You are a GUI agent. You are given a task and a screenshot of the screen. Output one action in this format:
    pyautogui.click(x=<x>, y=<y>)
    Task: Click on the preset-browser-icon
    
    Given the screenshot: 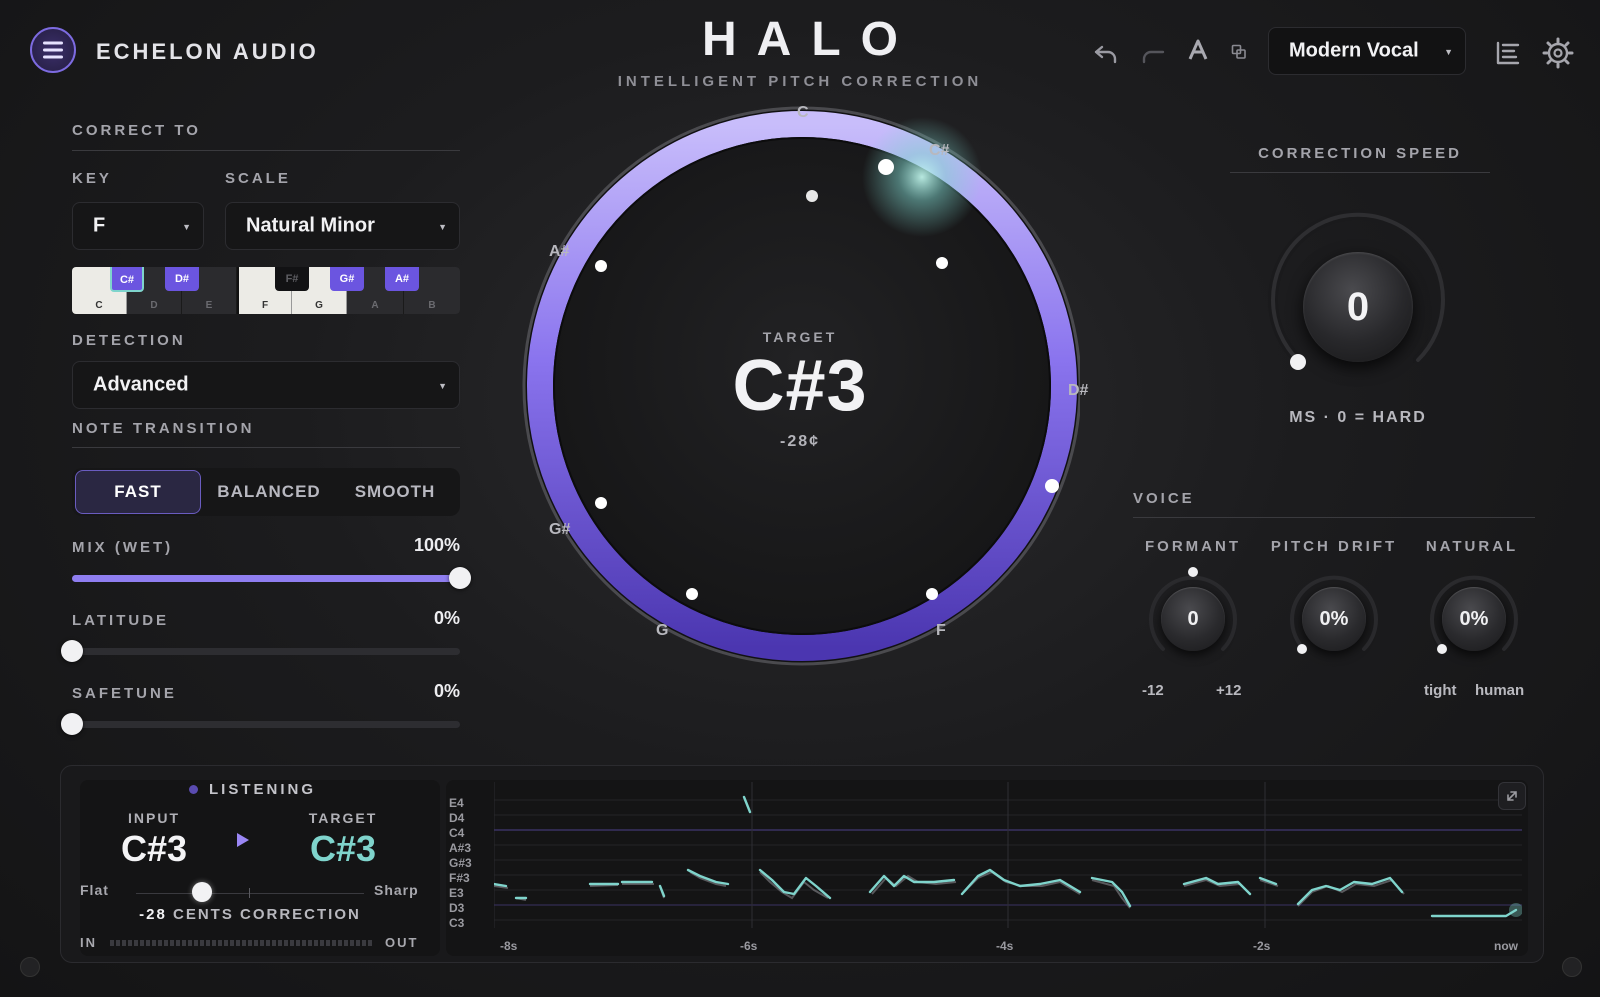 What is the action you would take?
    pyautogui.click(x=1508, y=53)
    